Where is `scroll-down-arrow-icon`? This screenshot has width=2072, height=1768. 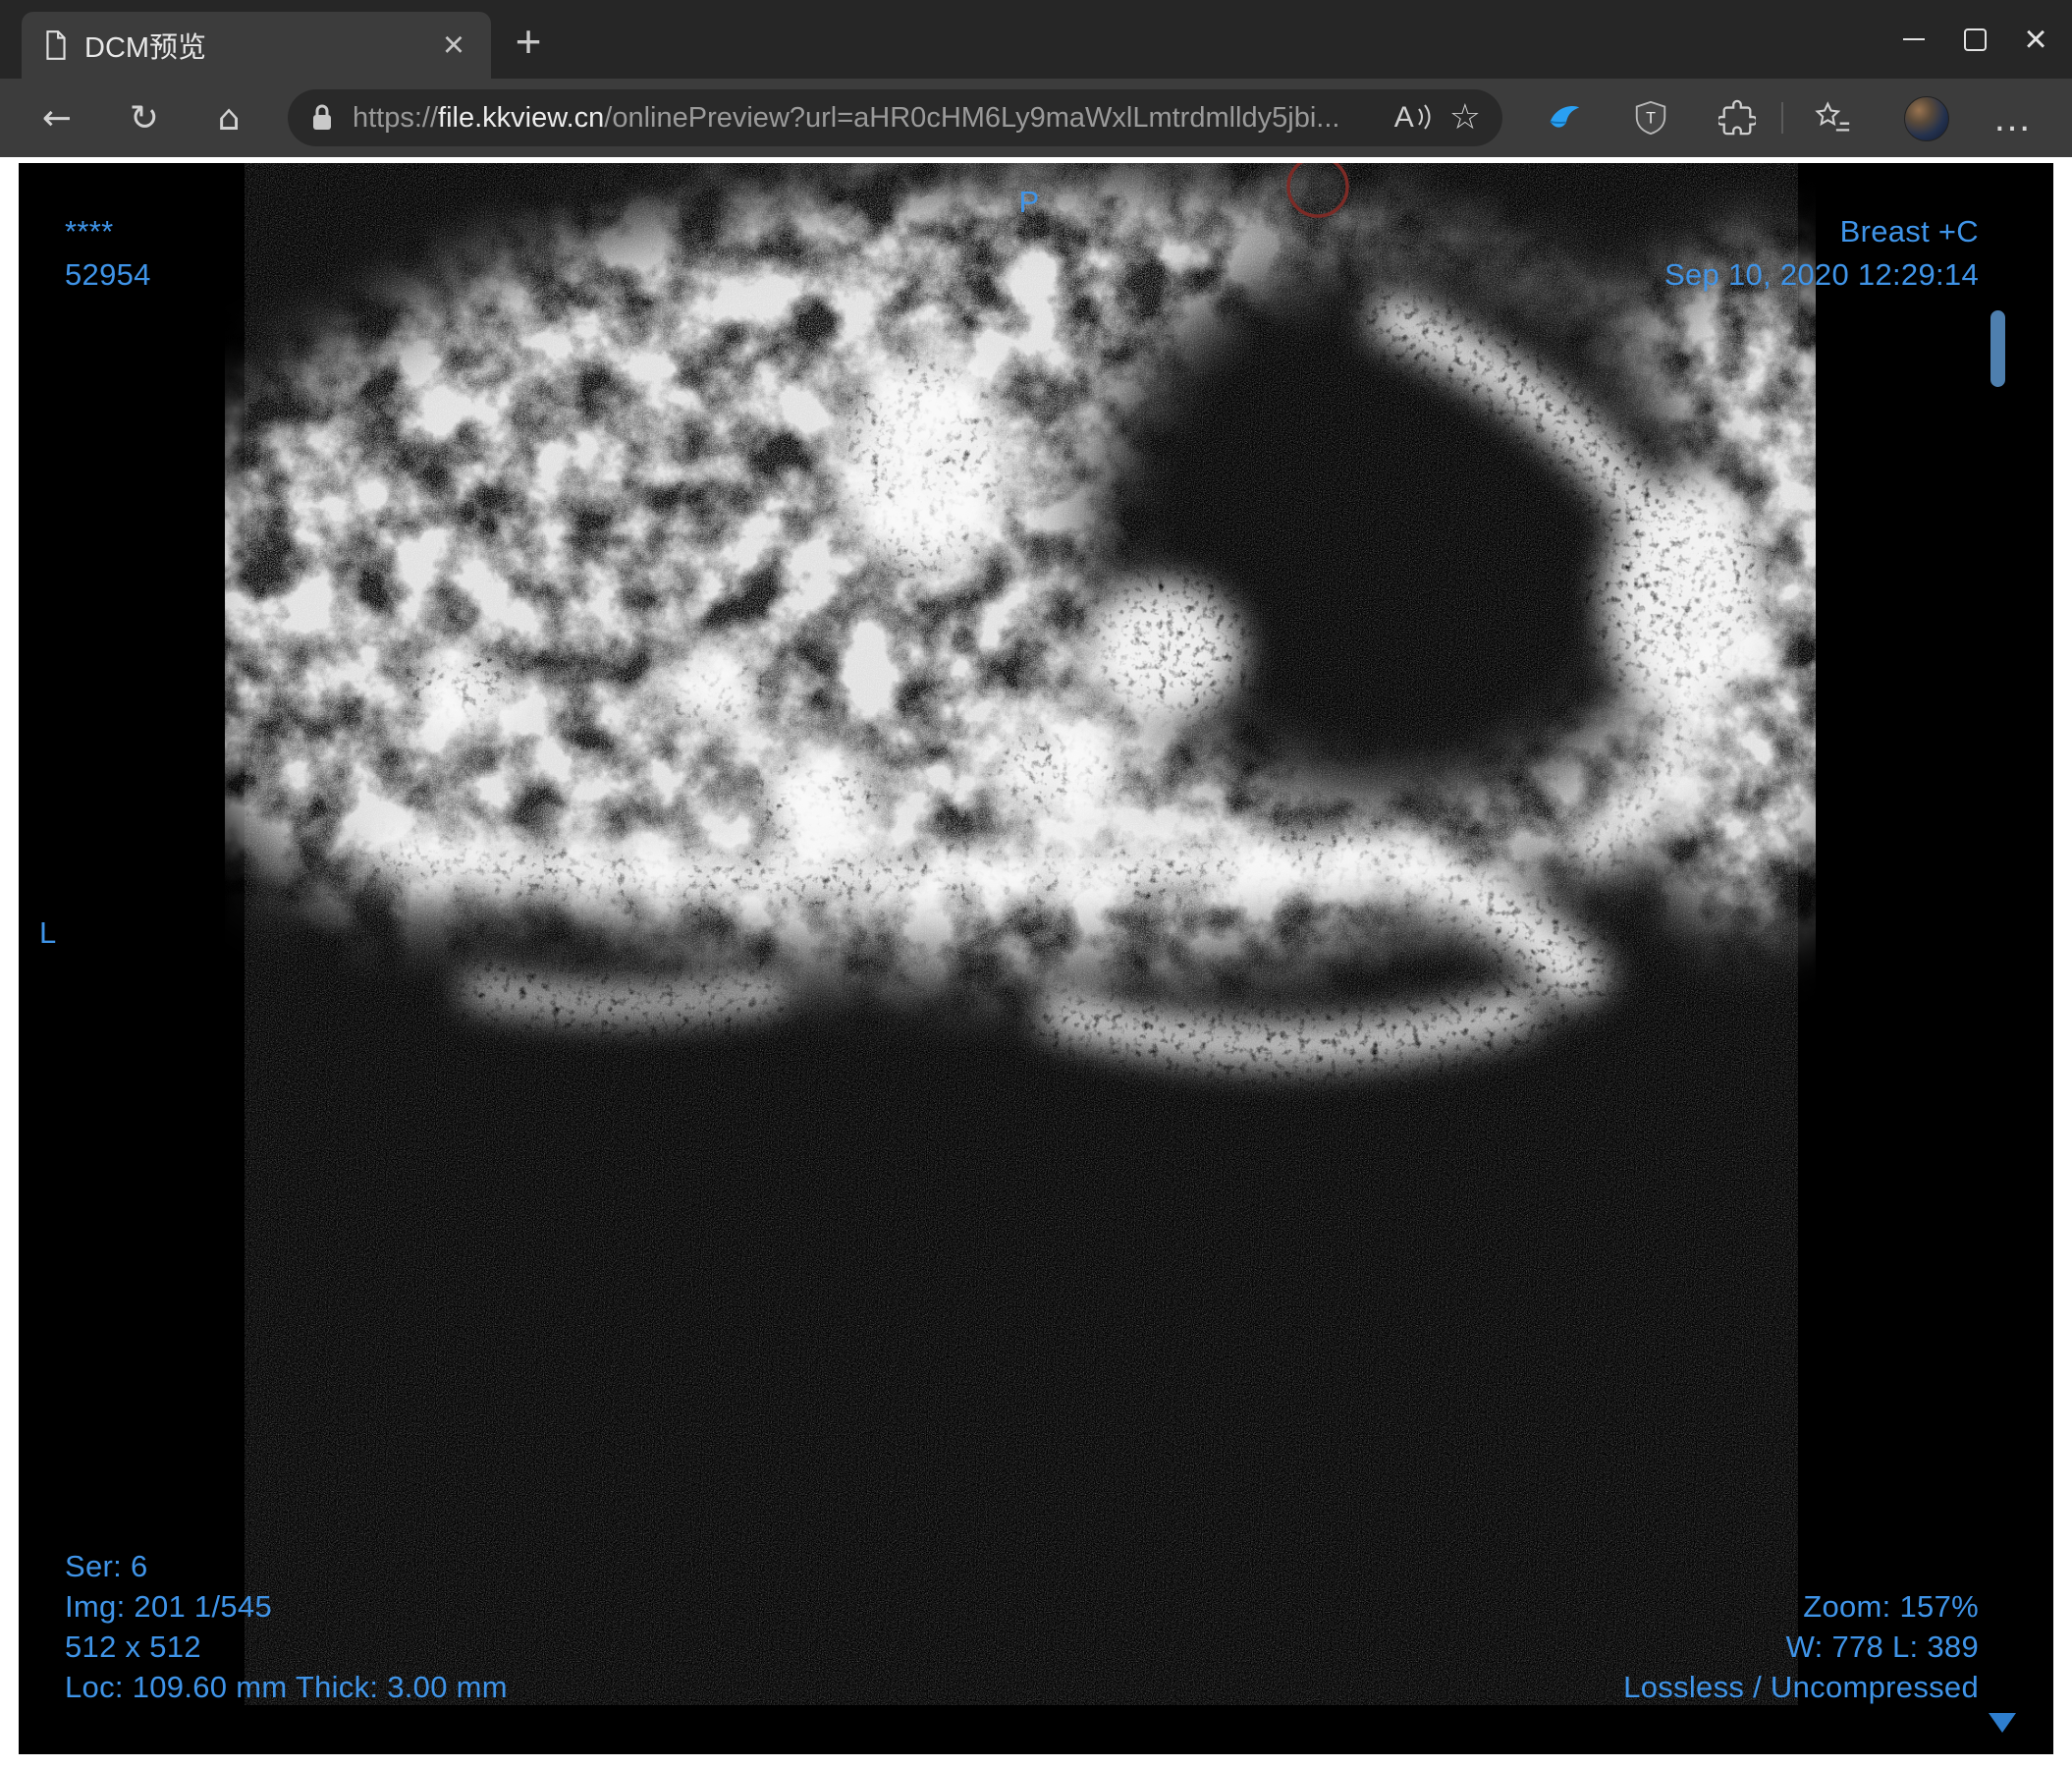 scroll-down-arrow-icon is located at coordinates (2003, 1723).